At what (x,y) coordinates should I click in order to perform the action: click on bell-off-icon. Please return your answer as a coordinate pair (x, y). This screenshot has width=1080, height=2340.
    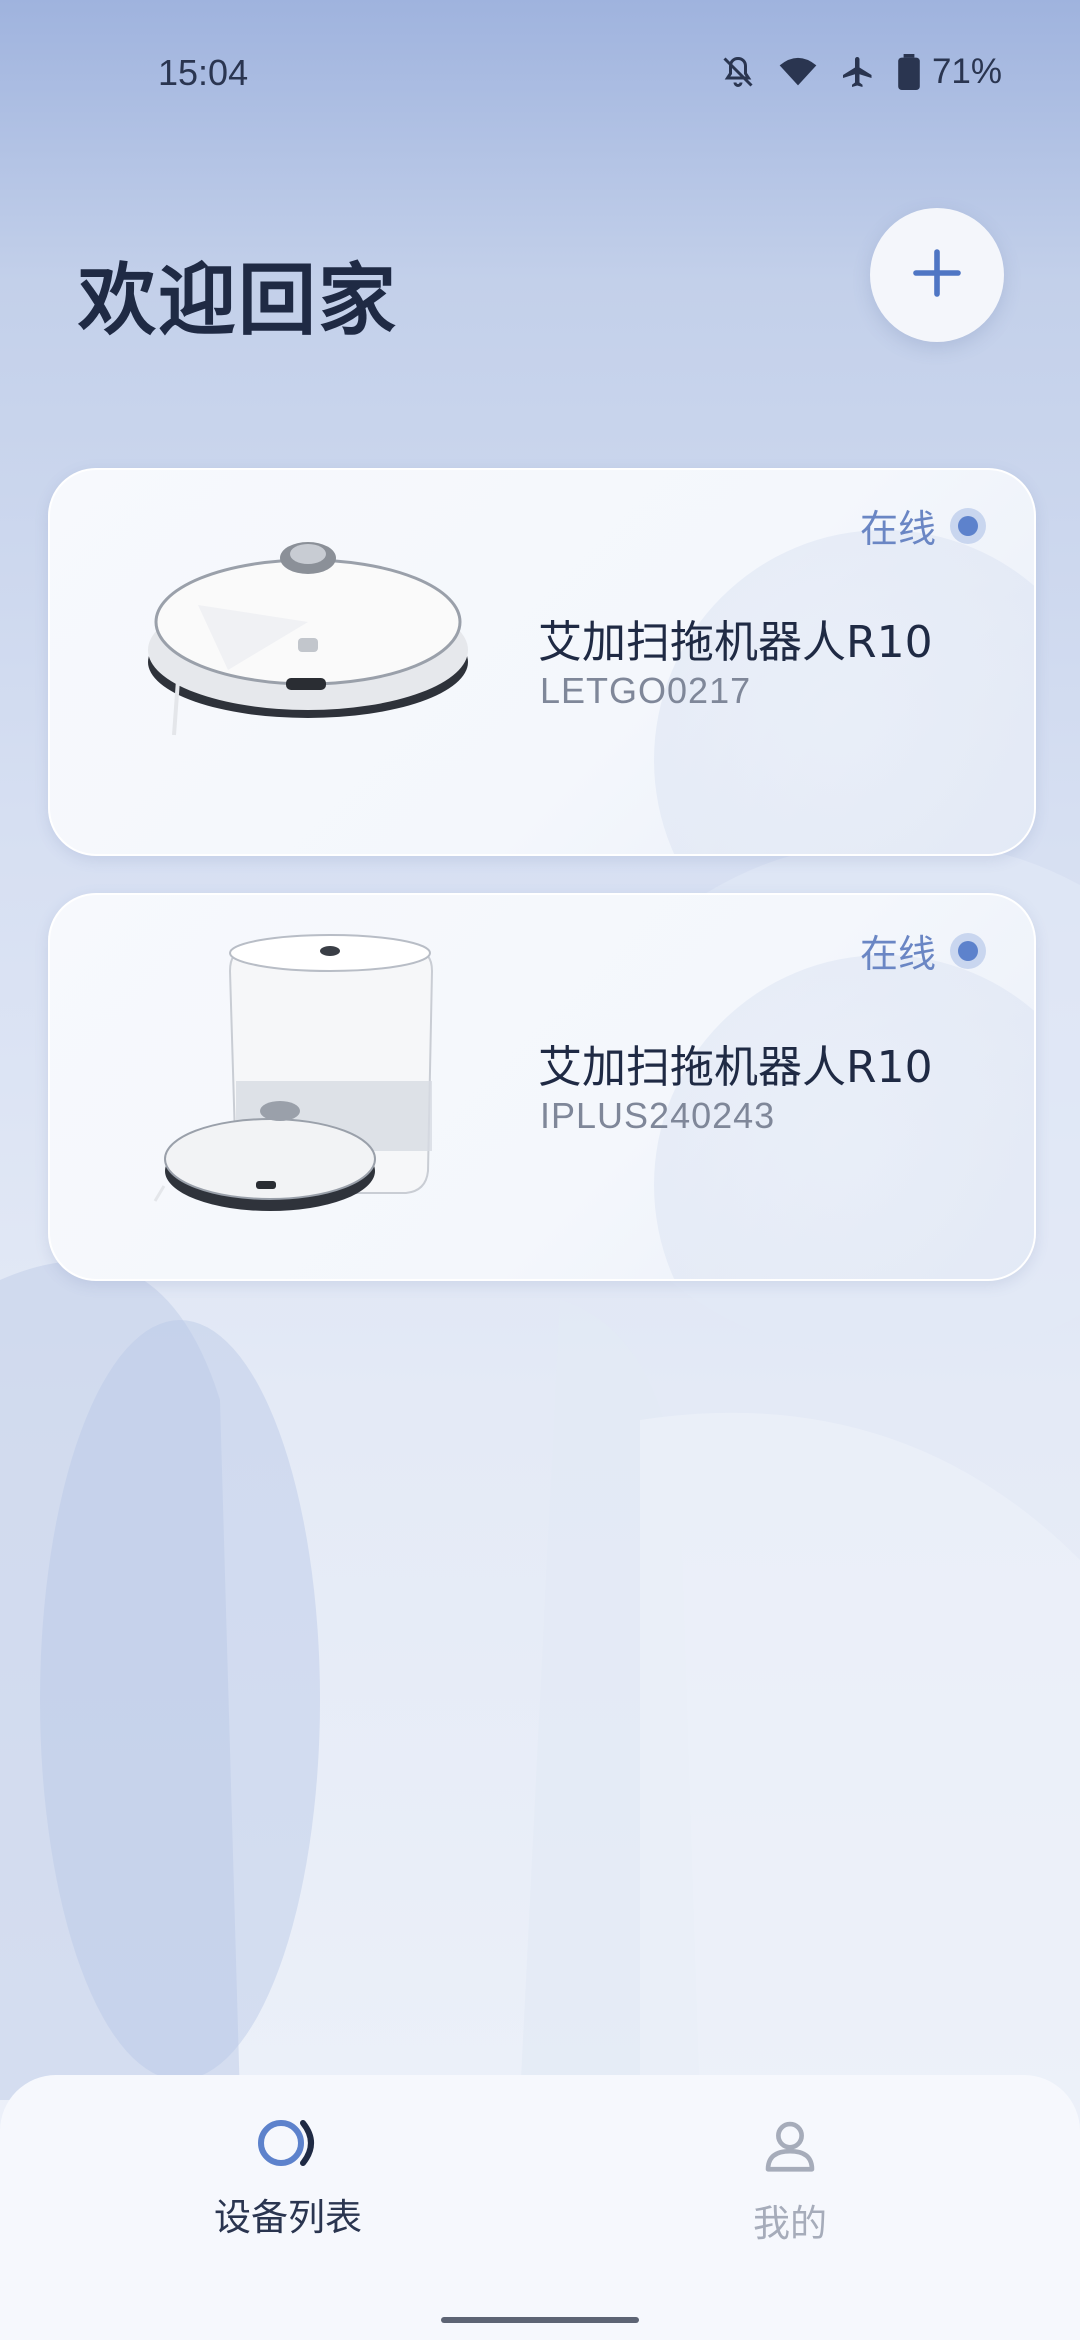
    Looking at the image, I should click on (738, 72).